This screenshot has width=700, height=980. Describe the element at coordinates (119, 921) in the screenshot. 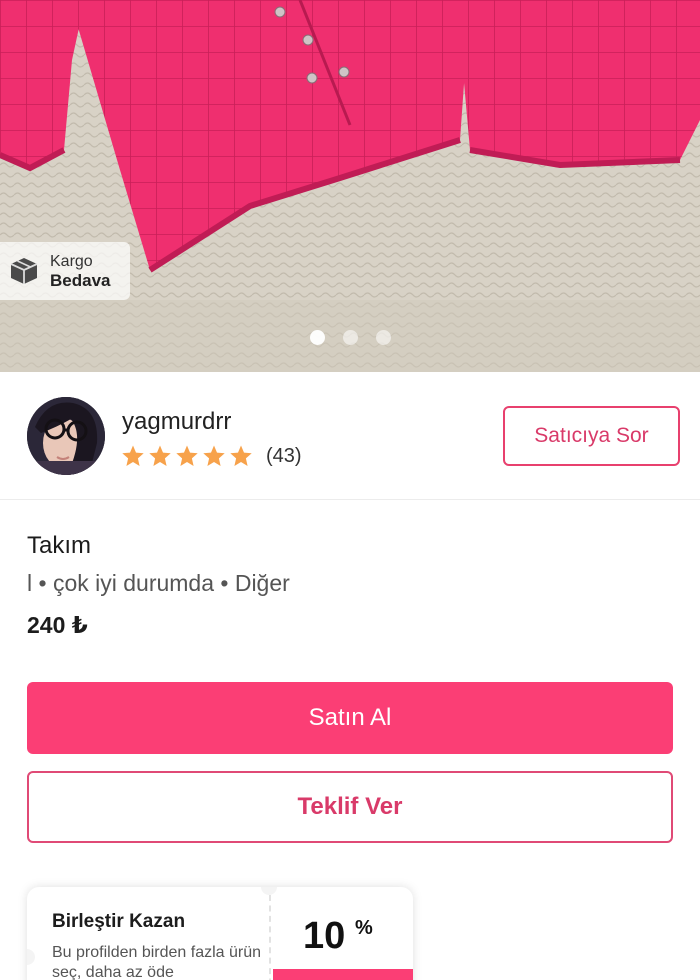

I see `promo-title: Birleştir Kazan` at that location.